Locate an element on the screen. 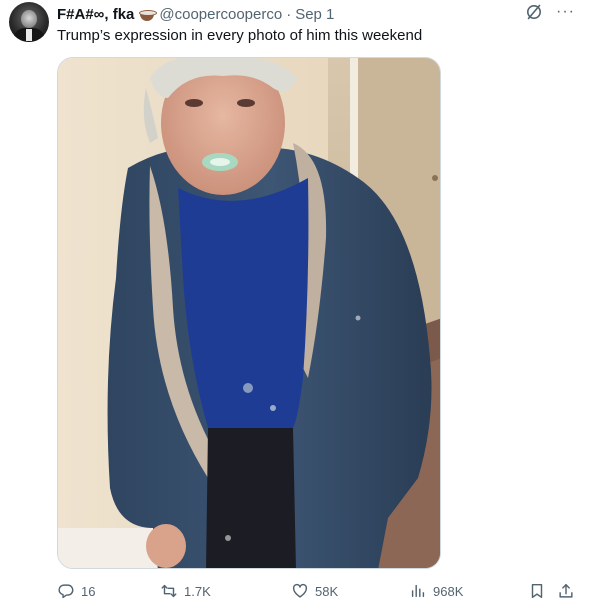 The image size is (593, 612). author-display-name: F#A#∞, fka is located at coordinates (95, 14).